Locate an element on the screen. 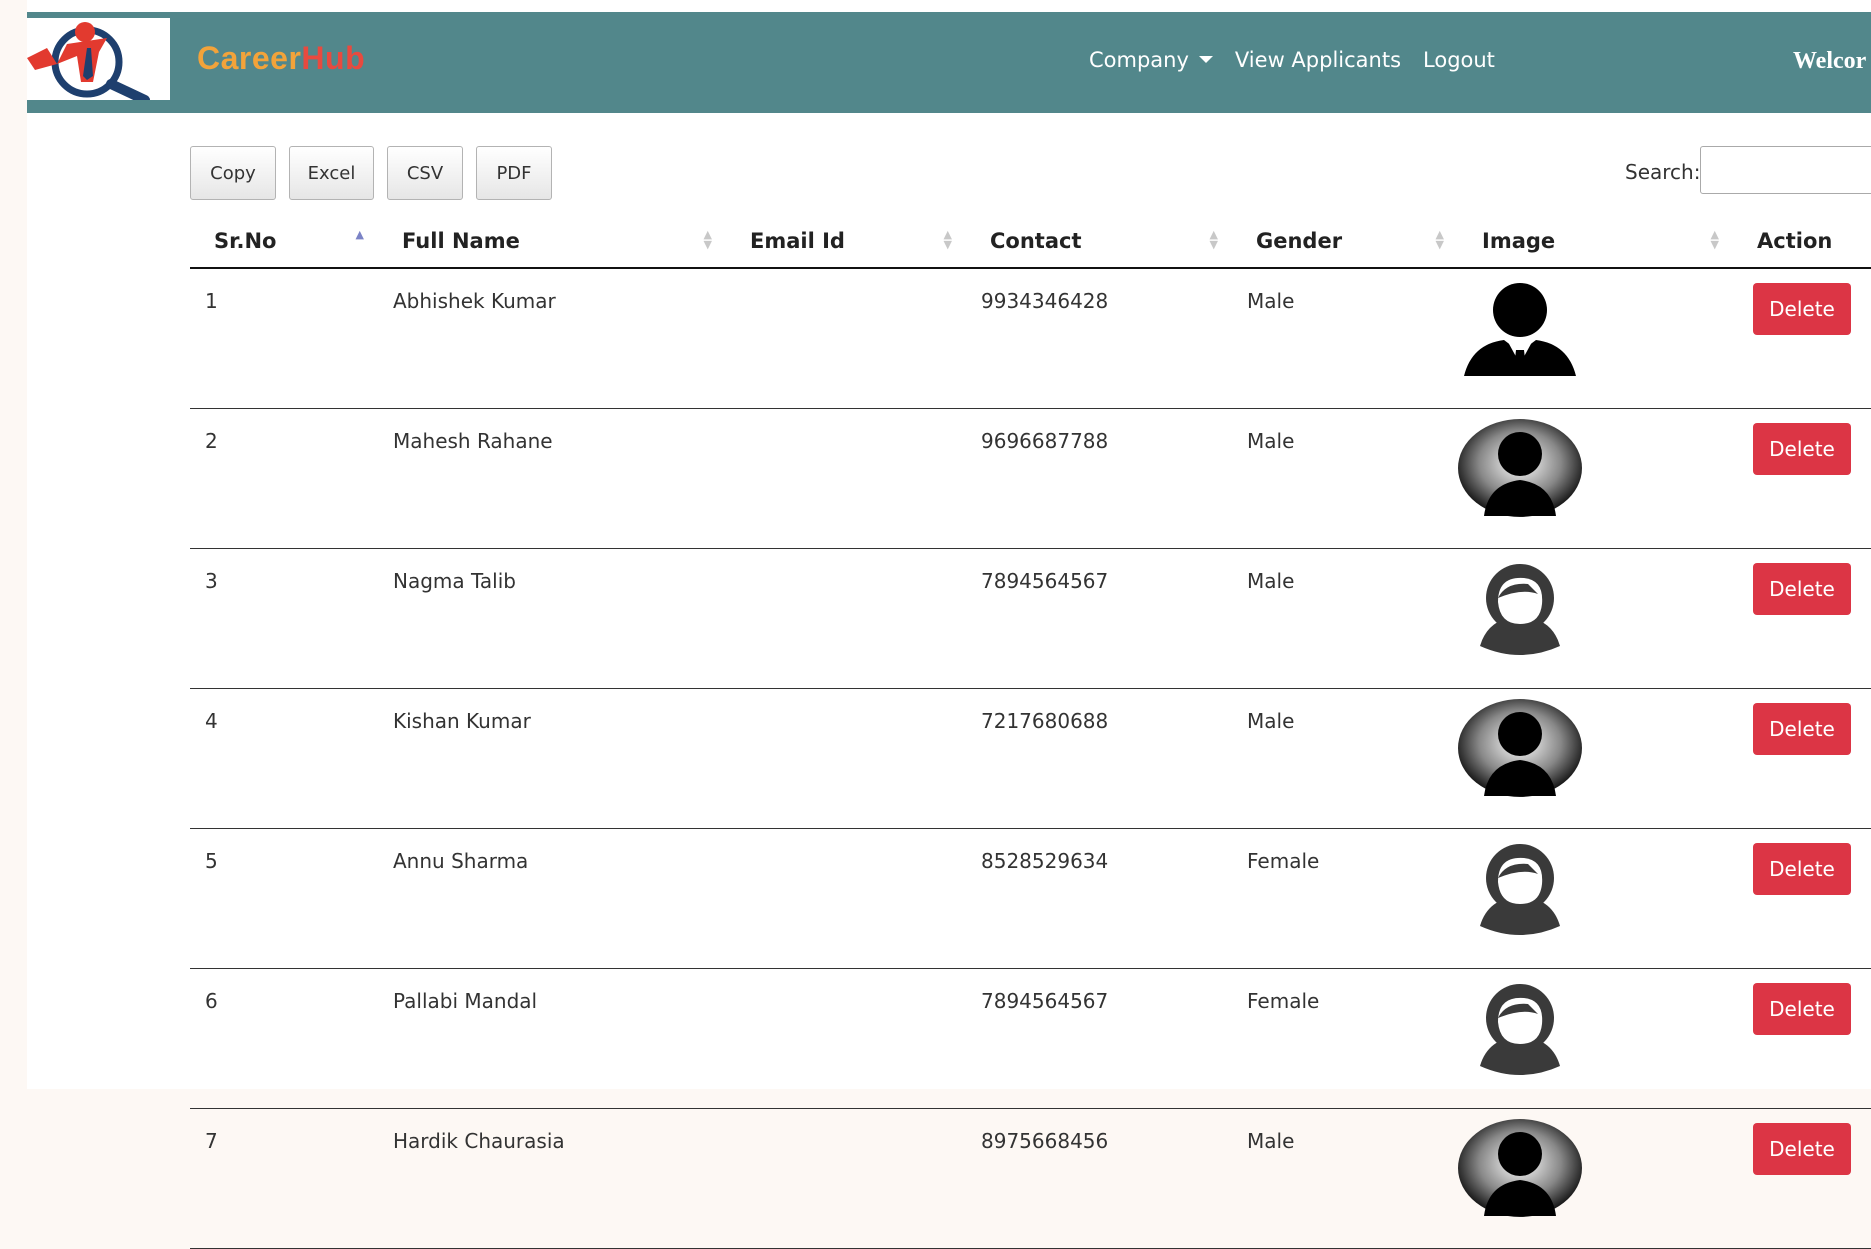  cell-full-name: Annu Sharma is located at coordinates (552, 898).